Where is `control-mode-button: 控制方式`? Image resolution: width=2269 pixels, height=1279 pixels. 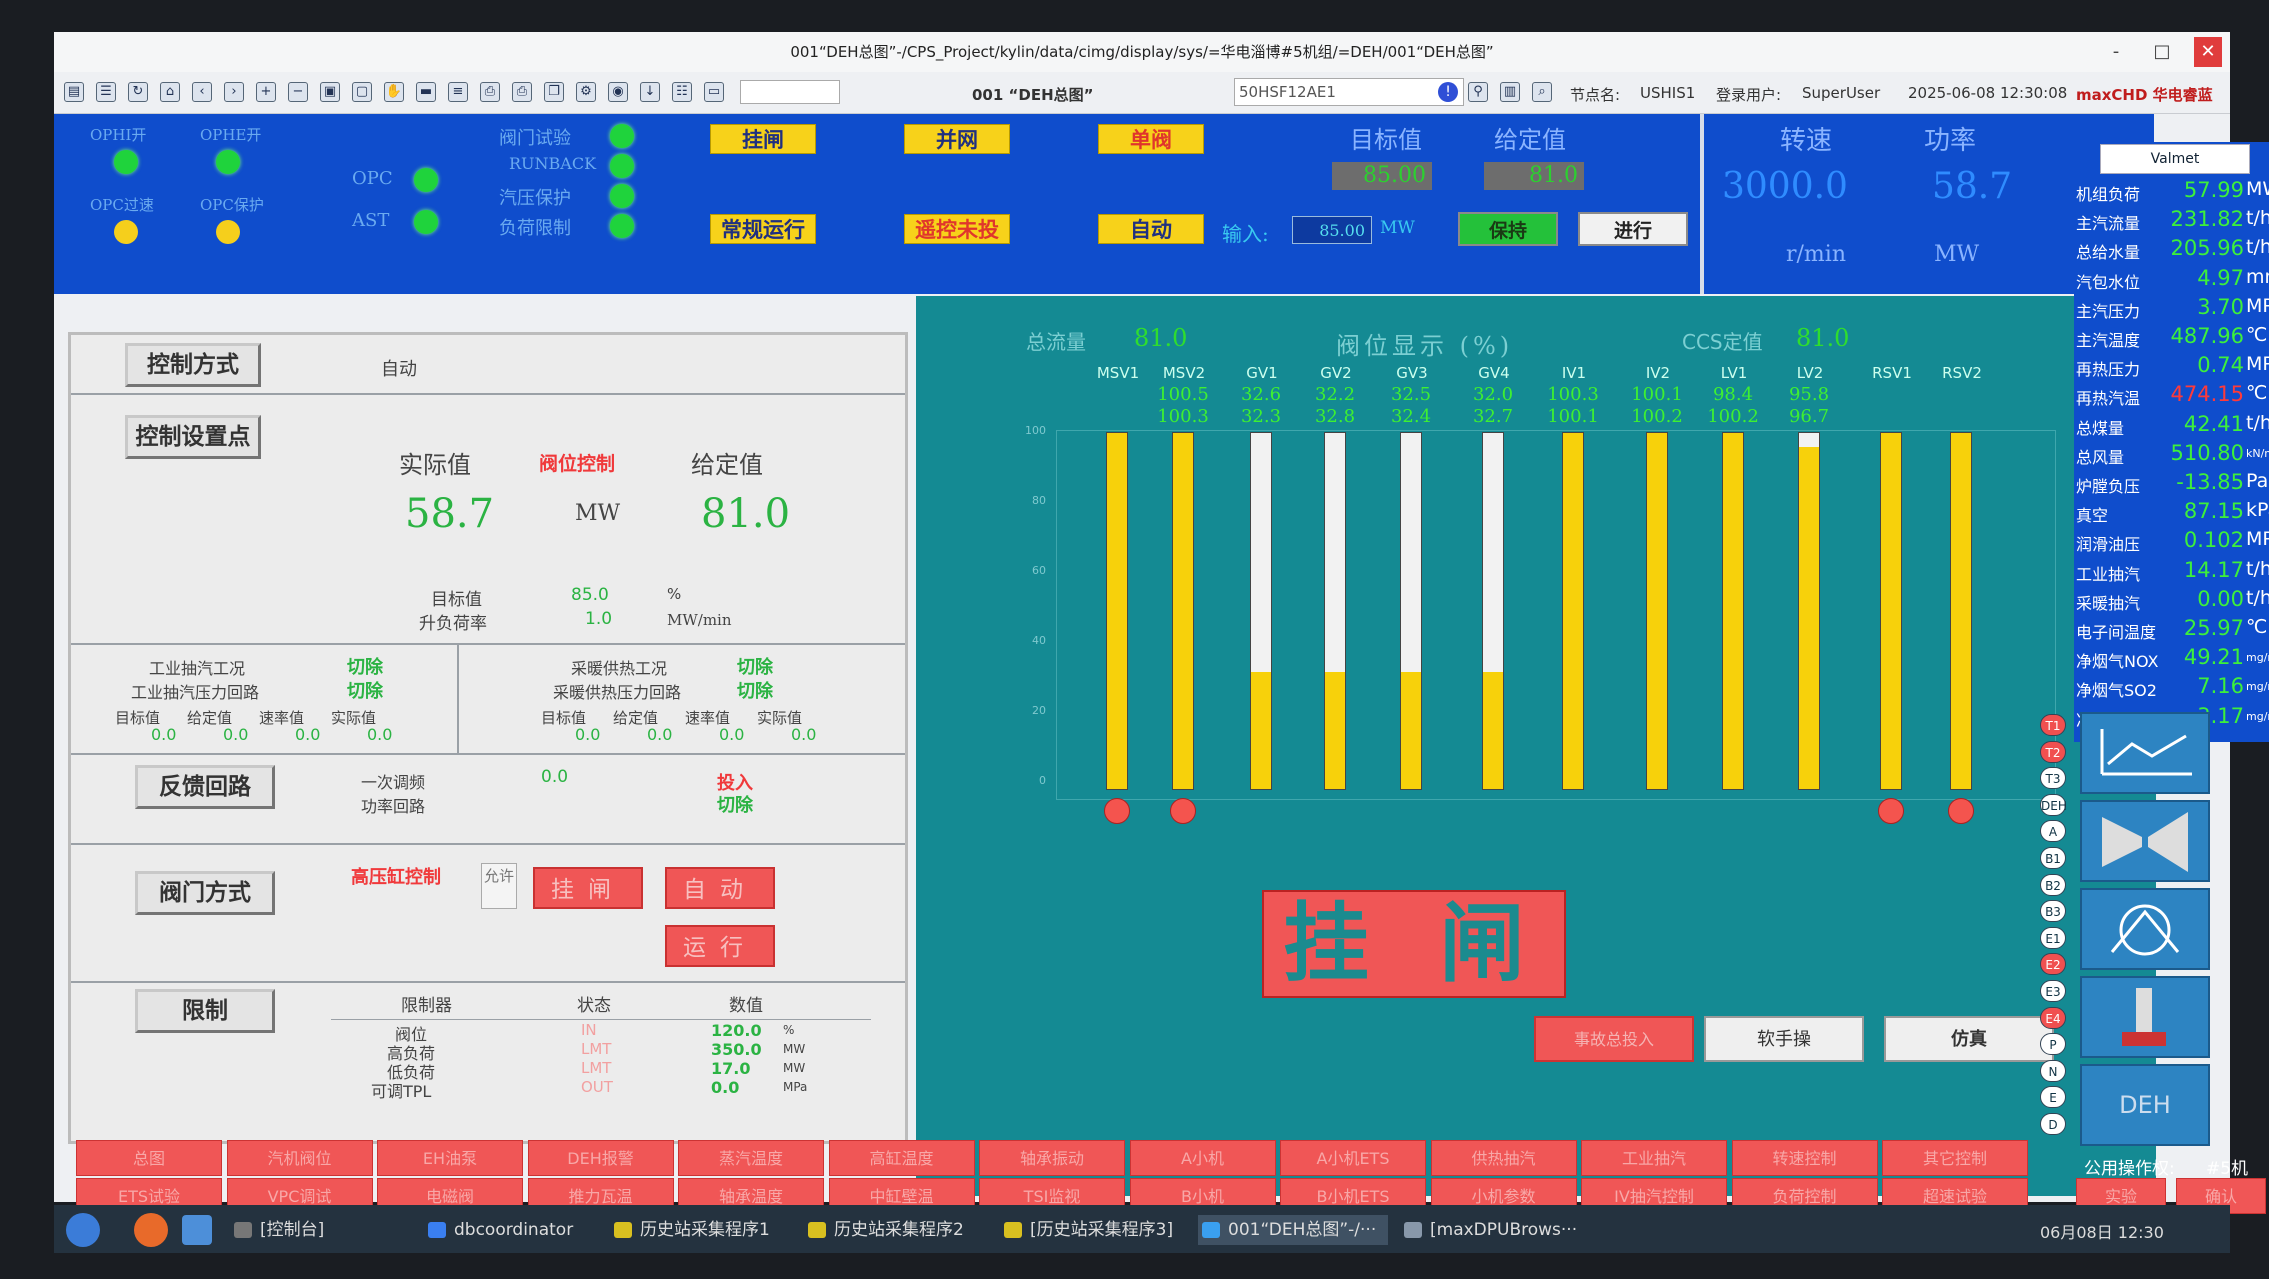
control-mode-button: 控制方式 is located at coordinates (193, 365).